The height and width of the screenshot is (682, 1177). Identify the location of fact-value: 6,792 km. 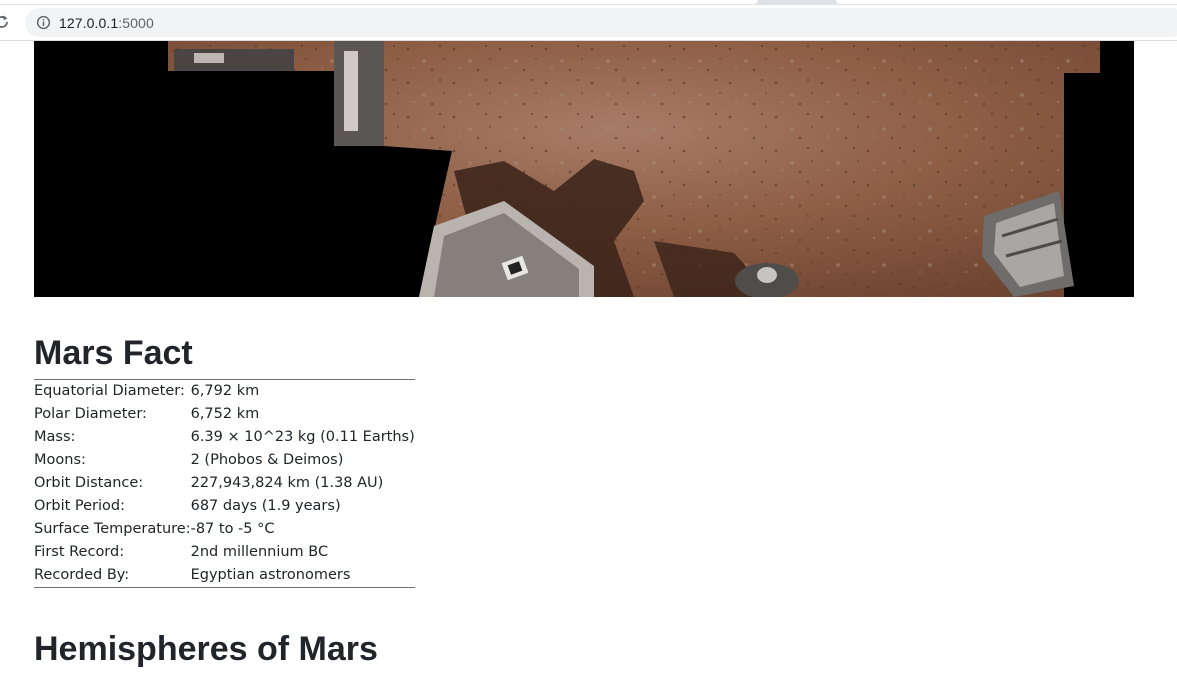
(225, 391).